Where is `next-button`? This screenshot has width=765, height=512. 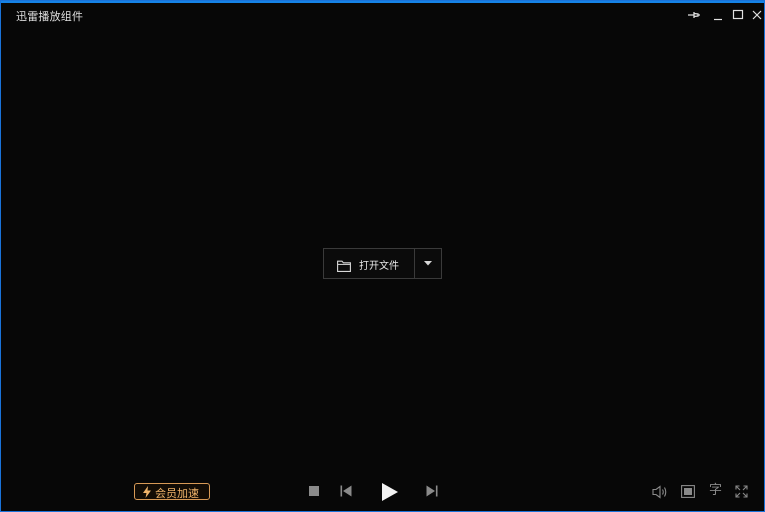
next-button is located at coordinates (432, 491).